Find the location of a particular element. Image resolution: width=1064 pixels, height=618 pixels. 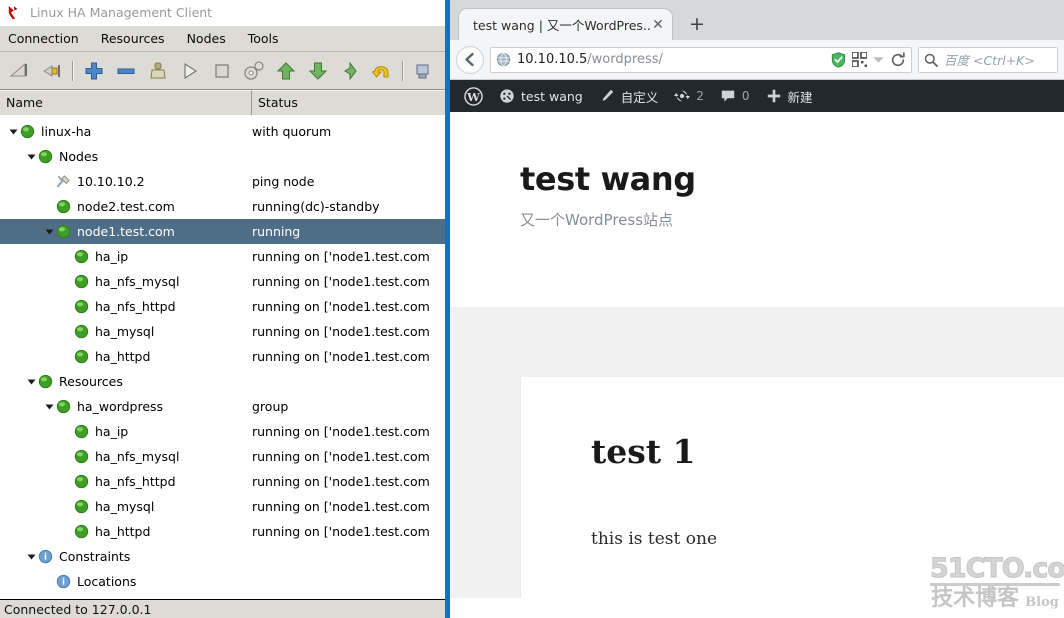

adminbar-customize: 自定义 is located at coordinates (629, 96).